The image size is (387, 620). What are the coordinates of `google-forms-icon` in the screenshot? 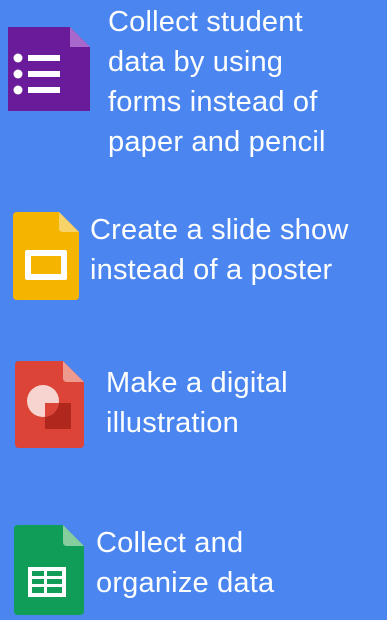 It's located at (49, 69).